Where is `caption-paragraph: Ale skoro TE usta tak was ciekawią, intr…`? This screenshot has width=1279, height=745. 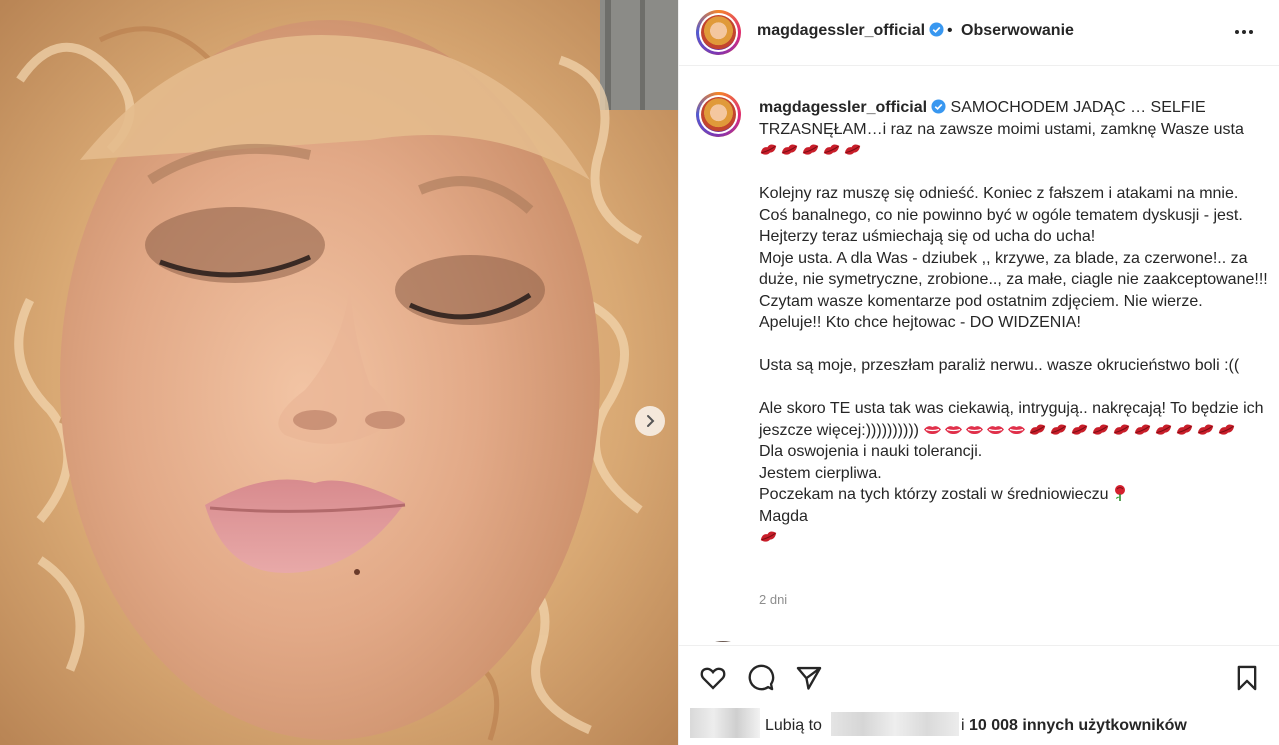
caption-paragraph: Ale skoro TE usta tak was ciekawią, intr… is located at coordinates (1011, 419).